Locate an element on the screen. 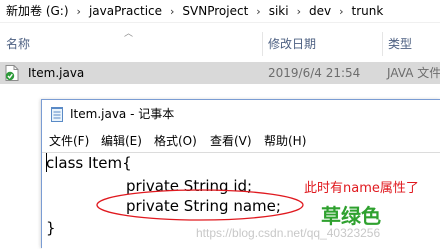  annotation-color-label: 草绿色 is located at coordinates (351, 216).